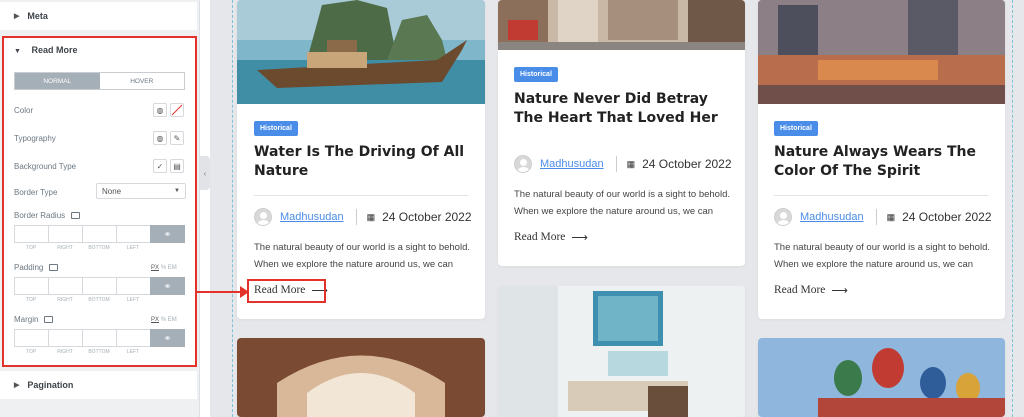  I want to click on padding-left, so click(133, 286).